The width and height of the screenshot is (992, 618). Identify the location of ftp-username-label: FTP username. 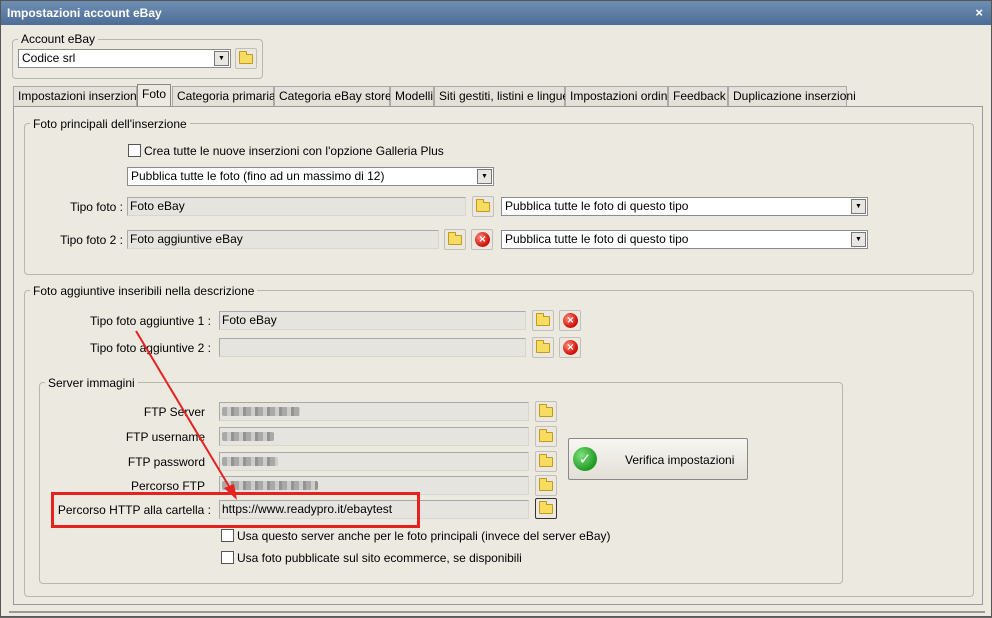
(165, 437).